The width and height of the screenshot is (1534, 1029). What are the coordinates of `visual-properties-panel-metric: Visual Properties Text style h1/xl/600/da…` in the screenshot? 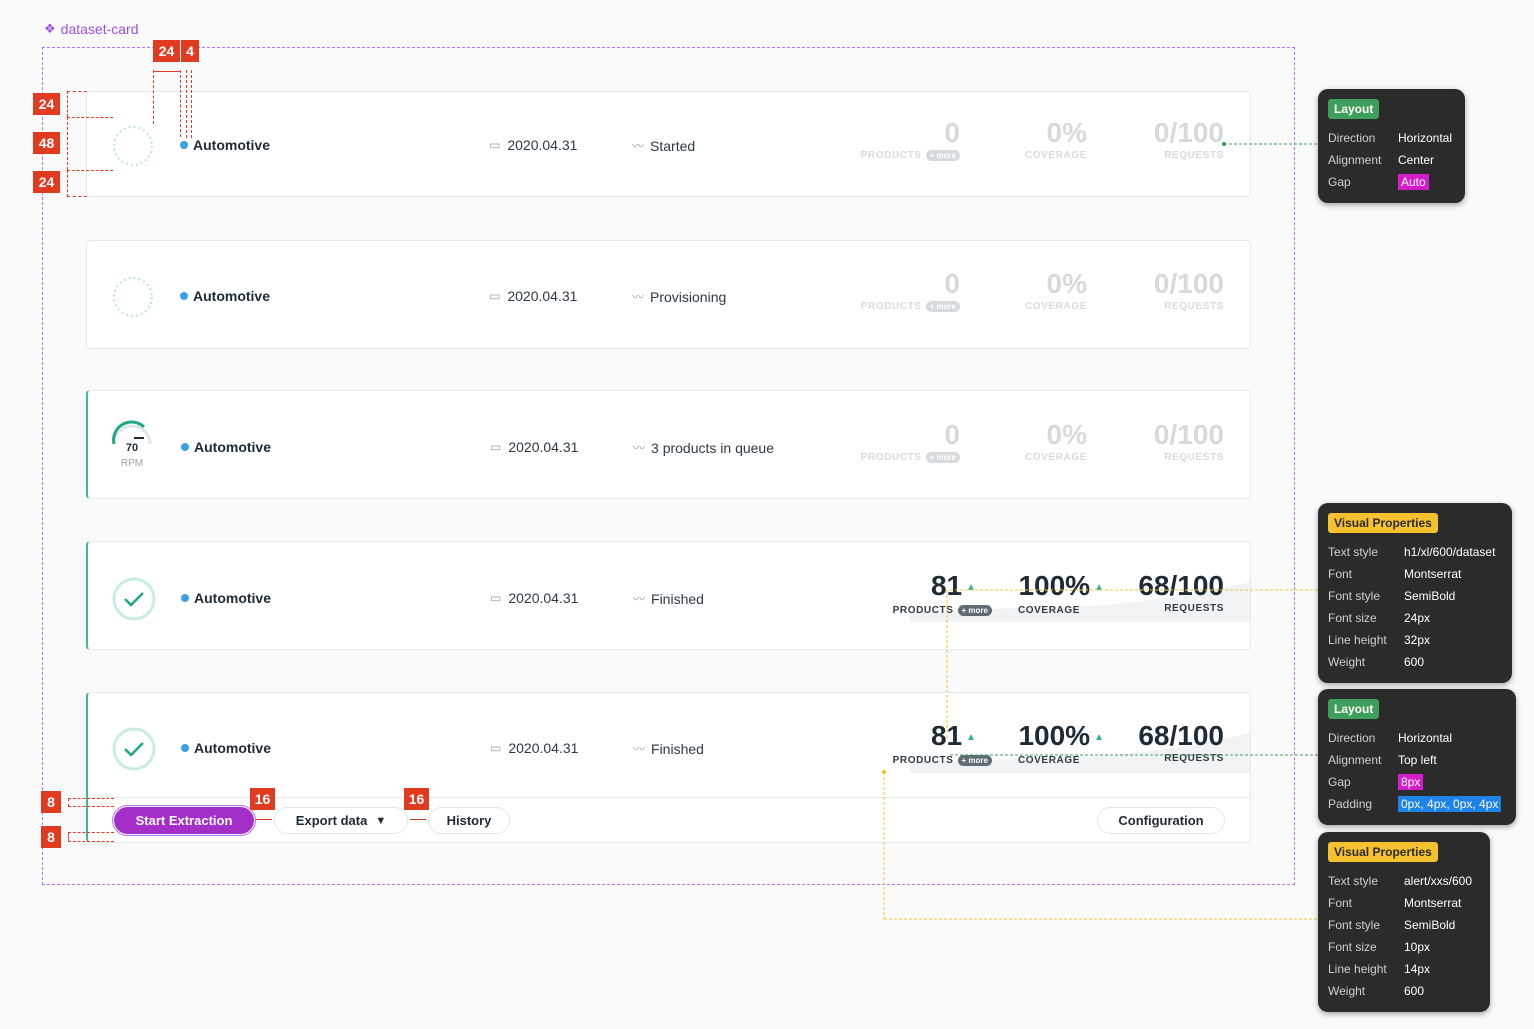 It's located at (1415, 593).